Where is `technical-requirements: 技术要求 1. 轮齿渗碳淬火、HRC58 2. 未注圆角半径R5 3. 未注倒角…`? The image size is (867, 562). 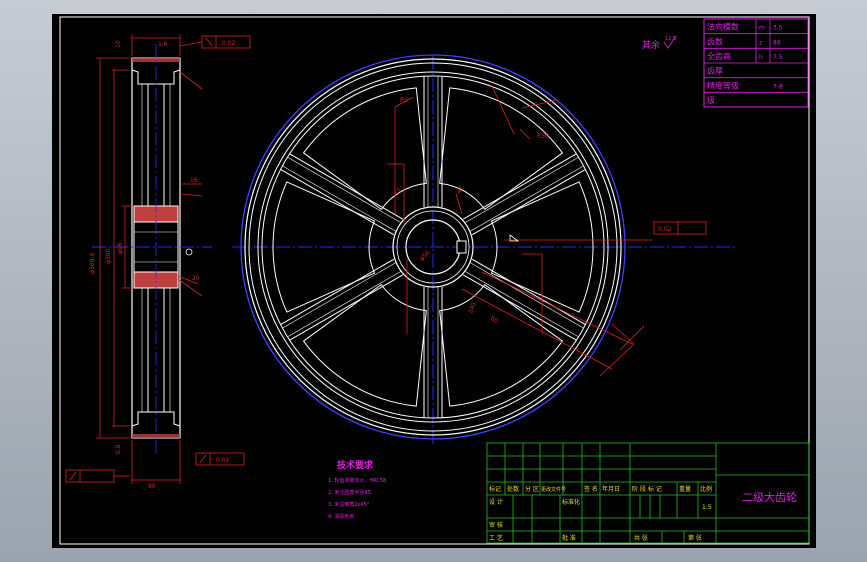
technical-requirements: 技术要求 1. 轮齿渗碳淬火、HRC58 2. 未注圆角半径R5 3. 未注倒角… is located at coordinates (357, 489).